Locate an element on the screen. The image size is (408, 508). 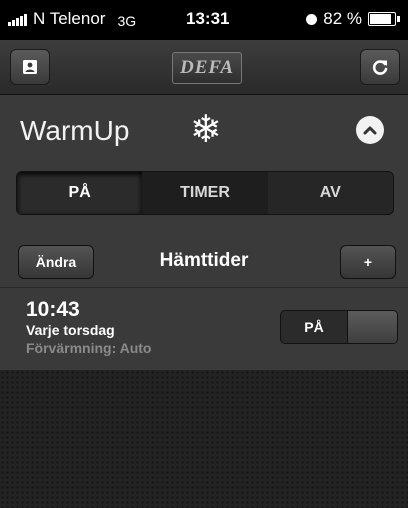
schedule-toggle: PÅ is located at coordinates (339, 327).